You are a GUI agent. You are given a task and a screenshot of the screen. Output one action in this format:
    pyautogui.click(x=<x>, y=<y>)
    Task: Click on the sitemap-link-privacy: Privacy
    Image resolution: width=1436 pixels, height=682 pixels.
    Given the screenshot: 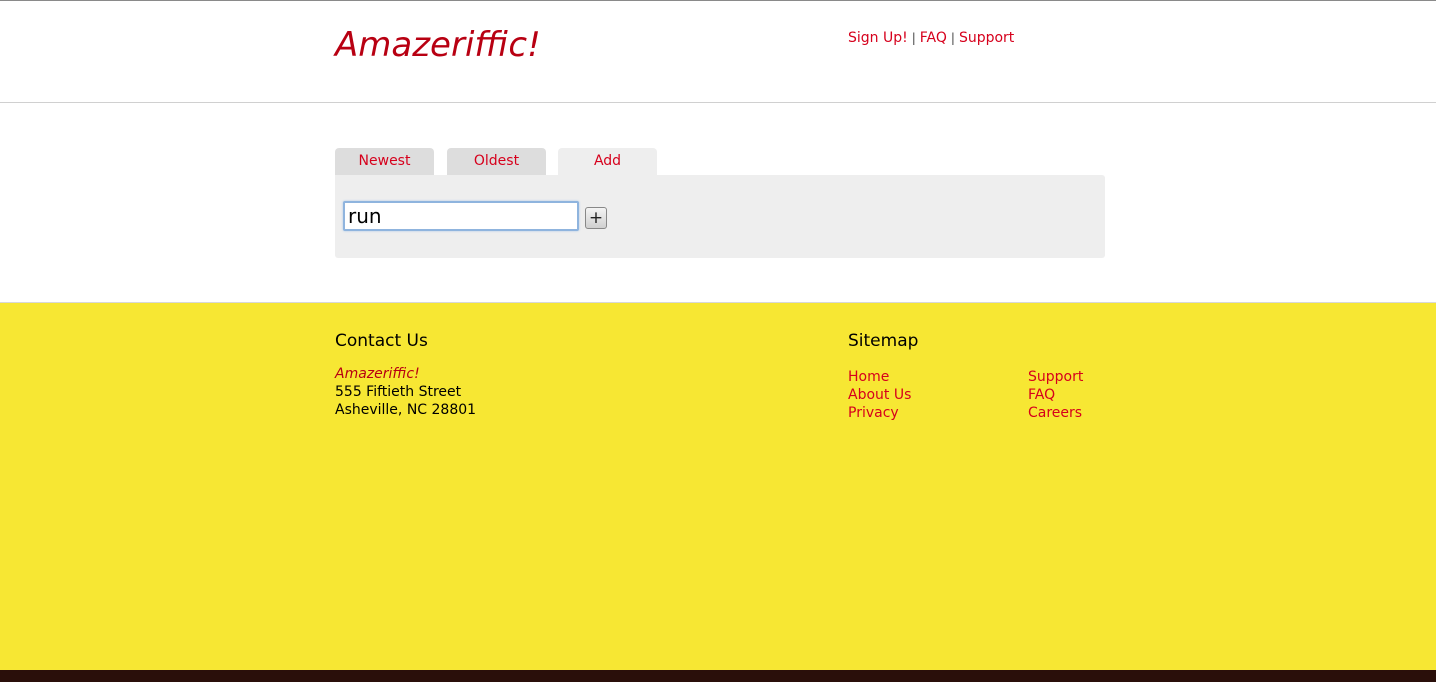 What is the action you would take?
    pyautogui.click(x=879, y=413)
    